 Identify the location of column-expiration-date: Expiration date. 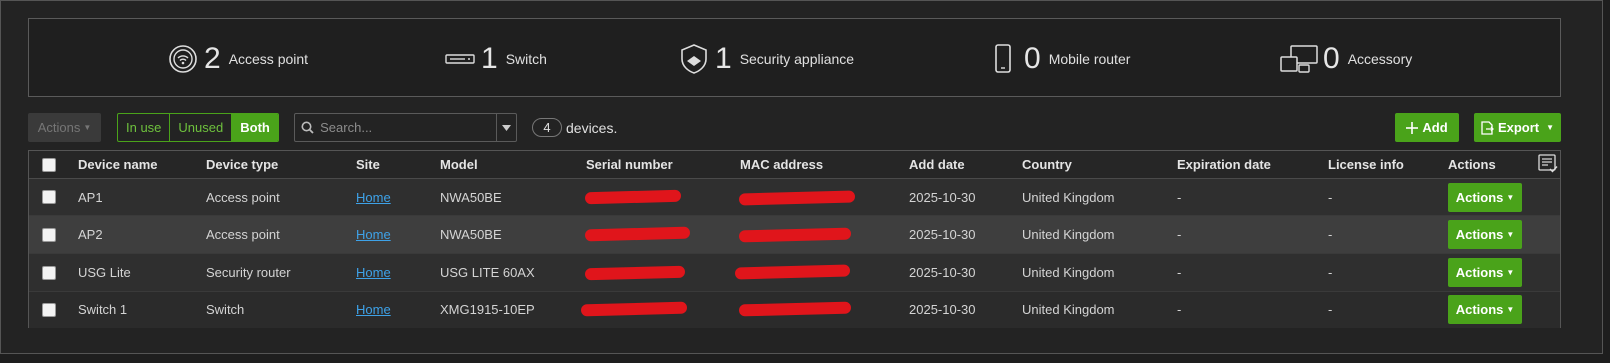
(1224, 164).